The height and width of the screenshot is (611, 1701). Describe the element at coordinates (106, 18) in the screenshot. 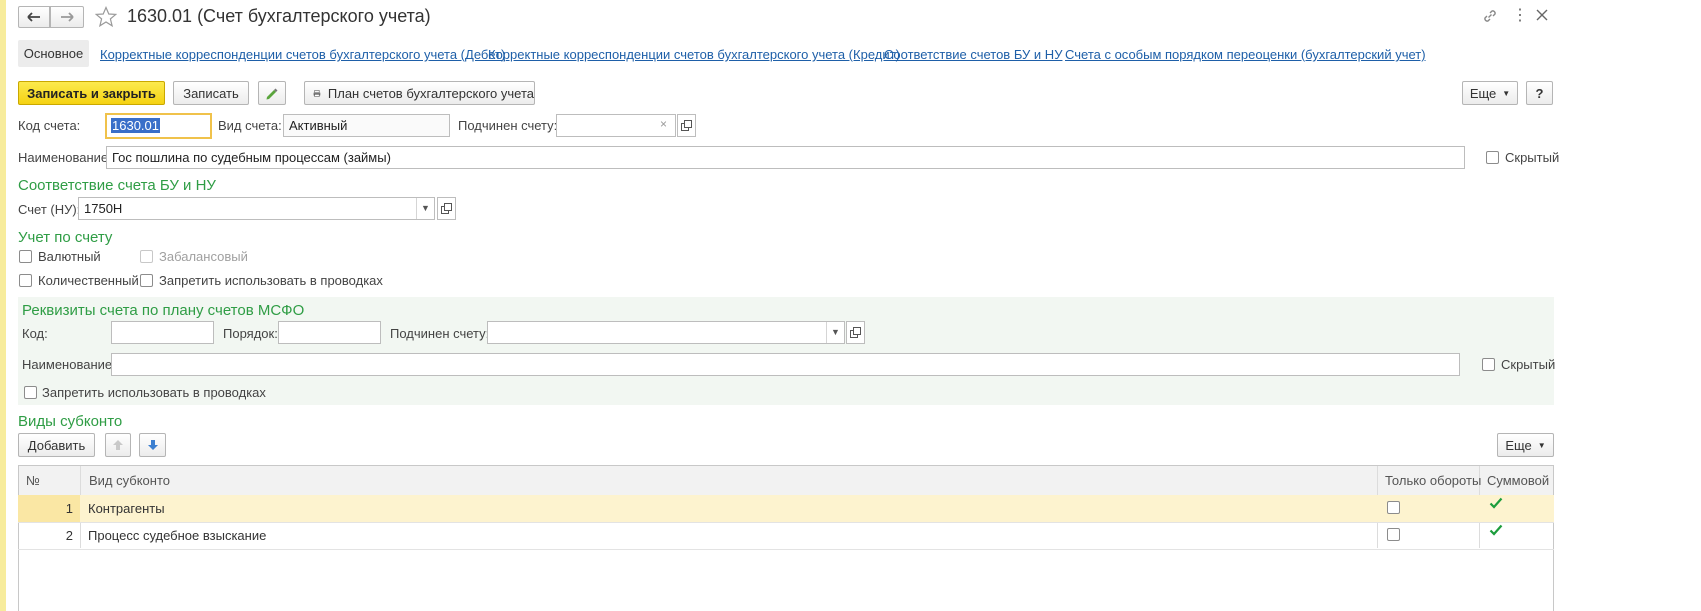

I see `favorite-star-icon` at that location.